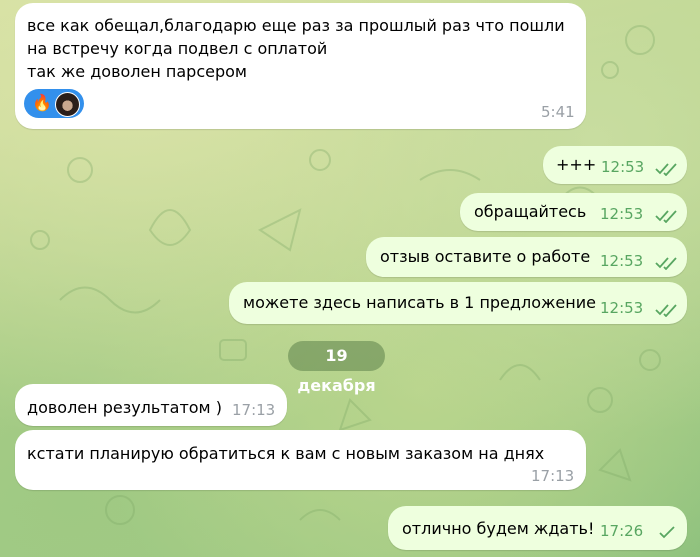 The height and width of the screenshot is (557, 700). What do you see at coordinates (177, 48) in the screenshot?
I see `message-text-line: на встречу когда подвел с оплатой` at bounding box center [177, 48].